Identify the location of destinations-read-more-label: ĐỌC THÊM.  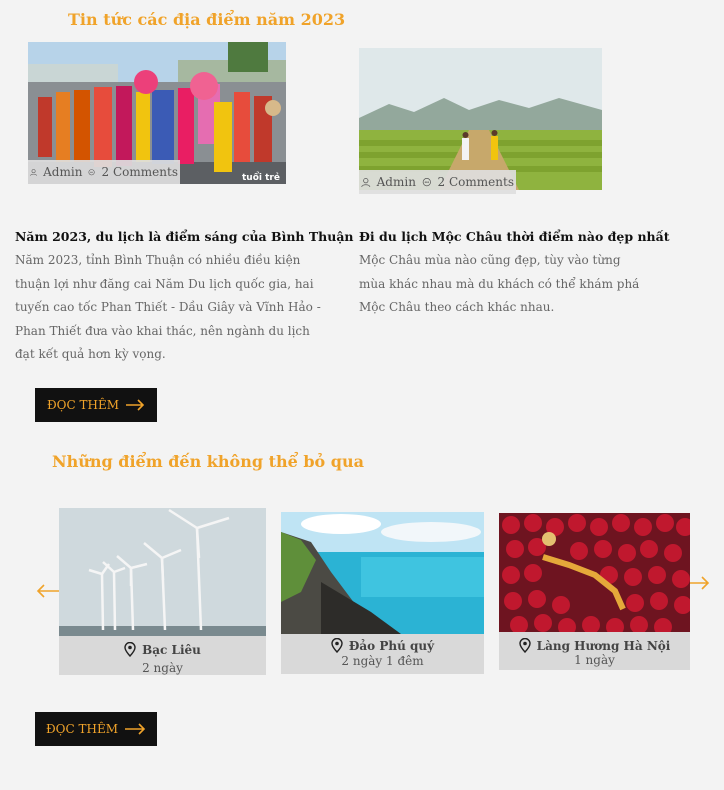
(82, 729).